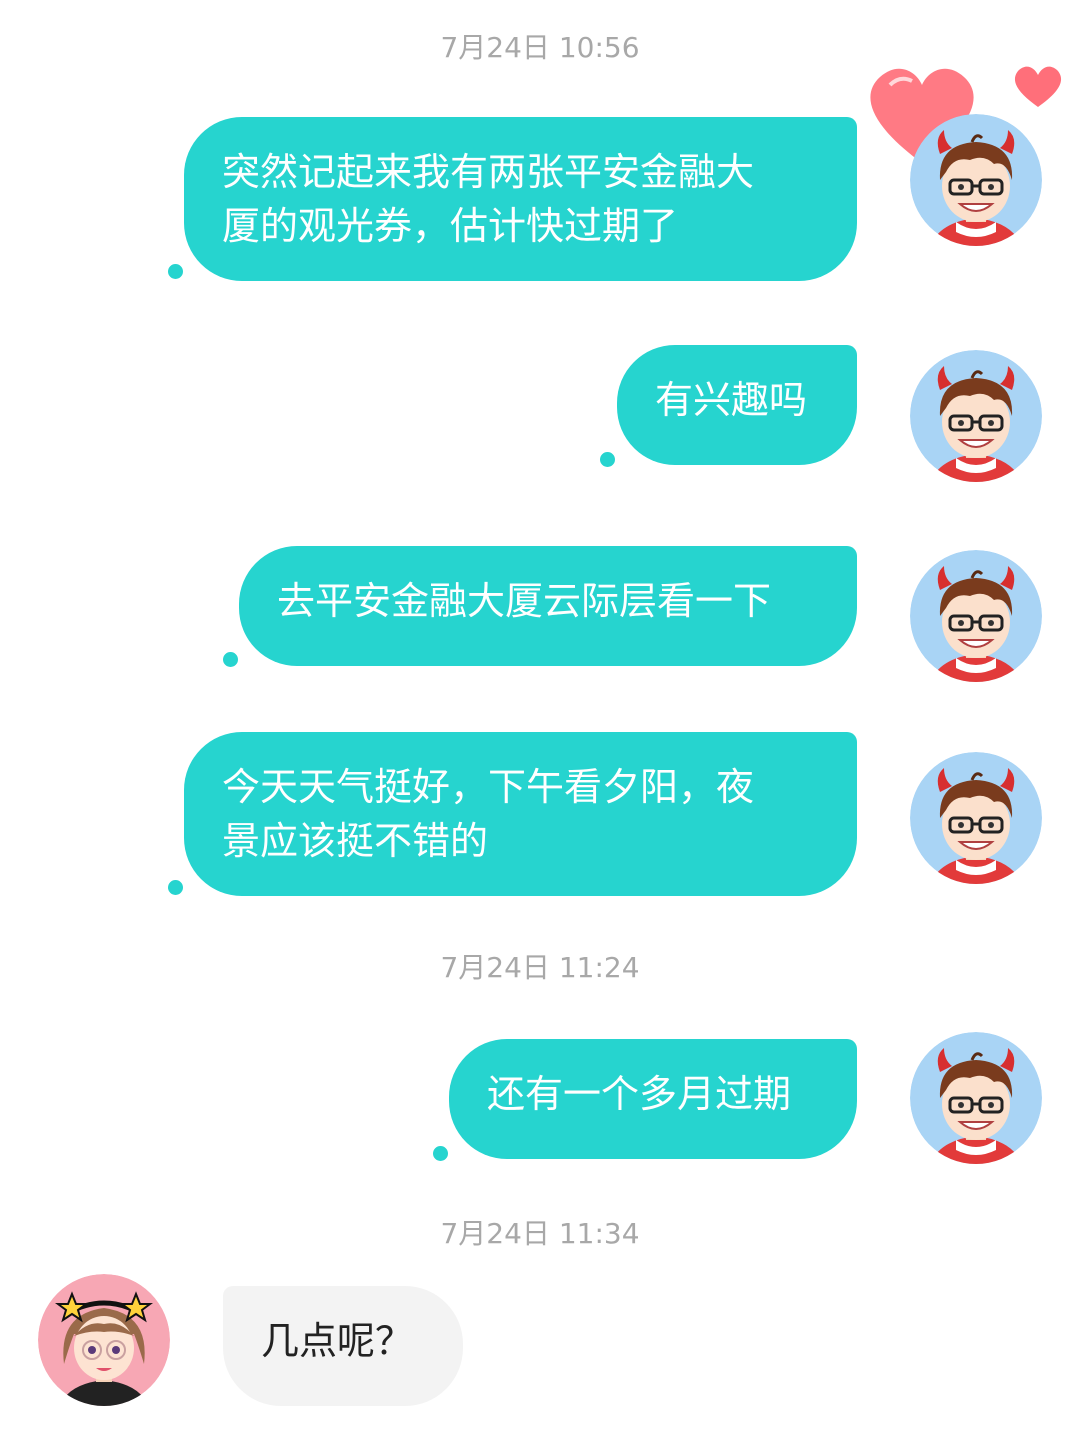 The image size is (1080, 1447). Describe the element at coordinates (540, 967) in the screenshot. I see `timestamp: 7月24日 11:24` at that location.